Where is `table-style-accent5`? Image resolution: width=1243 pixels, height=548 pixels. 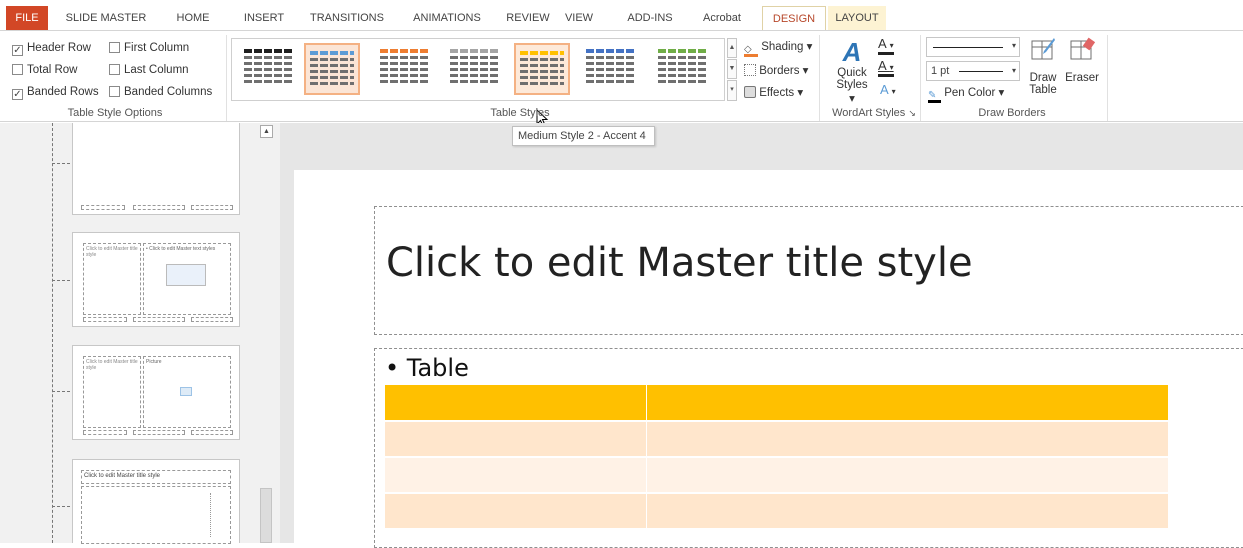 table-style-accent5 is located at coordinates (610, 69).